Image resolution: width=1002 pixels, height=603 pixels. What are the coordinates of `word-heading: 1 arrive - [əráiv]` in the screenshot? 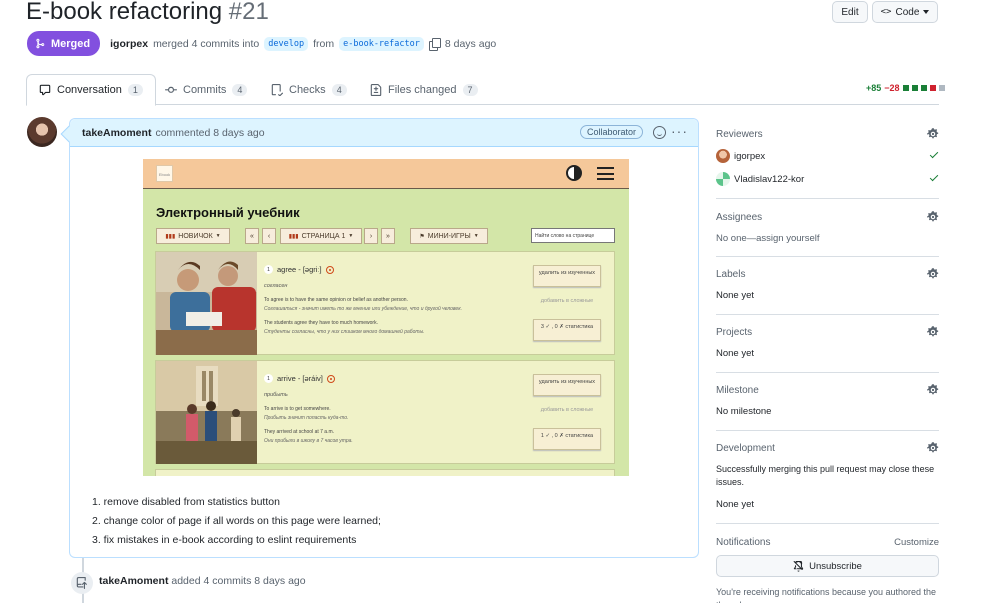 It's located at (299, 378).